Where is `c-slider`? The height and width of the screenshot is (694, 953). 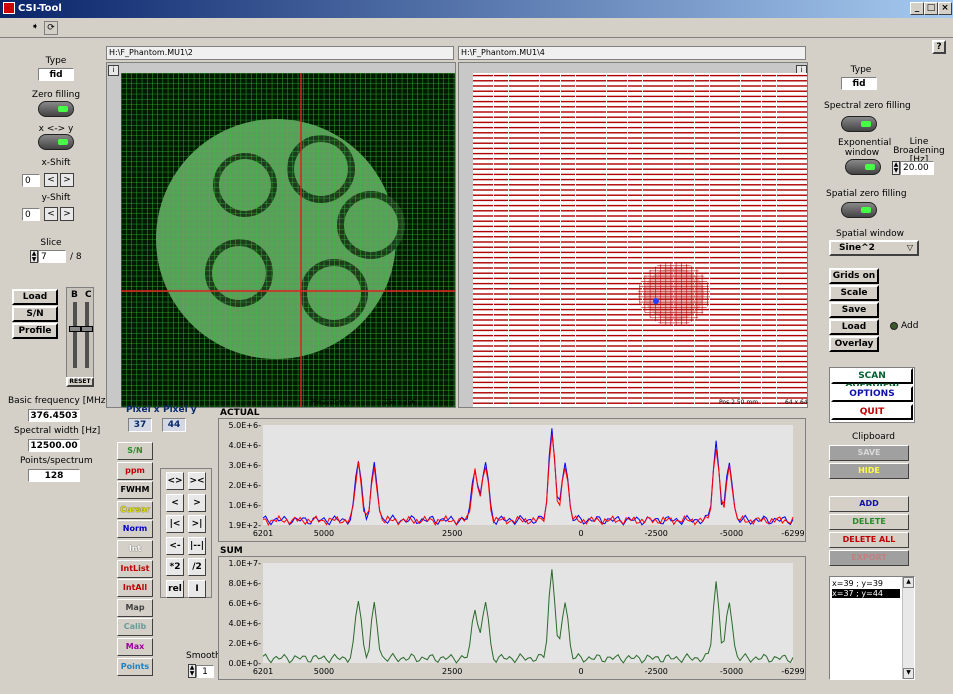
c-slider is located at coordinates (87, 335).